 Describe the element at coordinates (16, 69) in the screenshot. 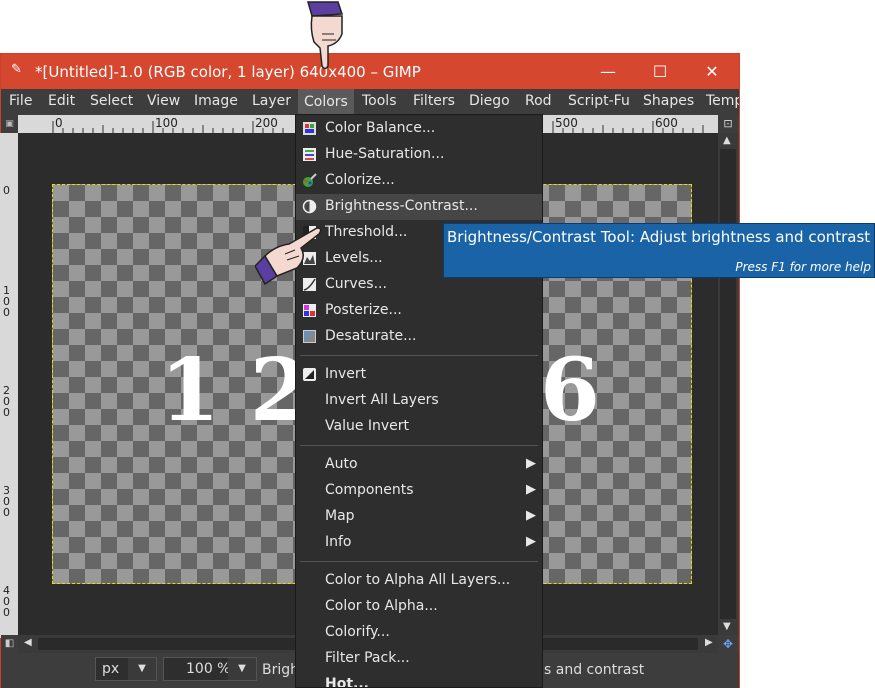

I see `gimp-logo-icon: ✎` at that location.